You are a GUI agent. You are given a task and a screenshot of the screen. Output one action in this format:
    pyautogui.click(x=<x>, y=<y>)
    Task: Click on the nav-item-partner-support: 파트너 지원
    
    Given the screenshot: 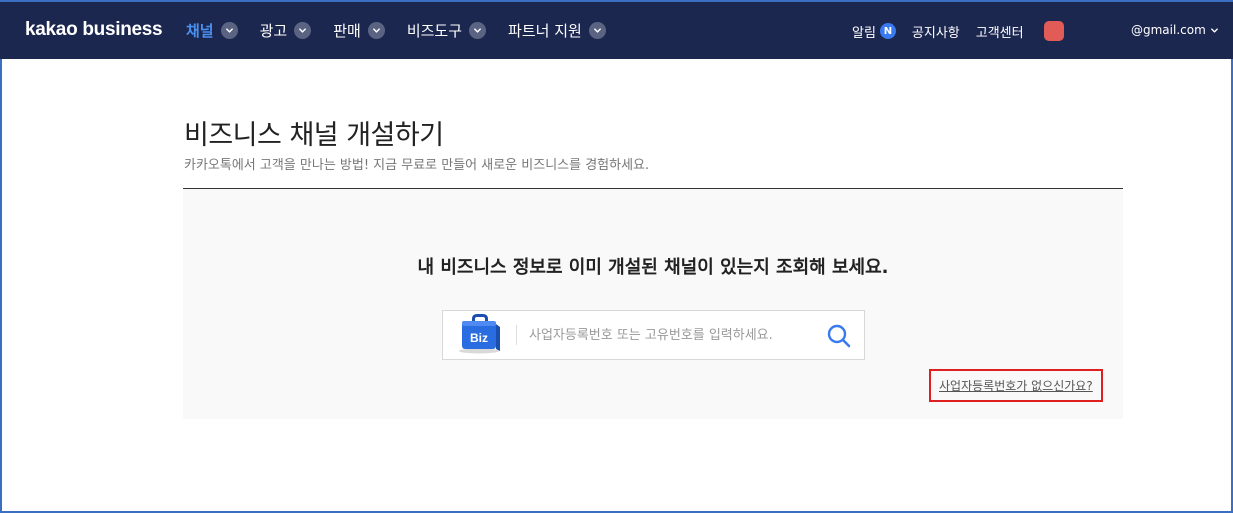 What is the action you would take?
    pyautogui.click(x=557, y=30)
    